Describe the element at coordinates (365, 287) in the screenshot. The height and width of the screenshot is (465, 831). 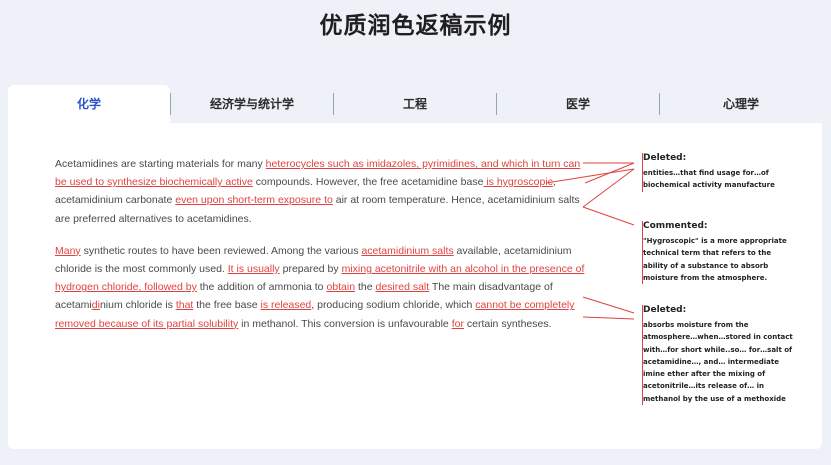
I see `text-span: the` at that location.